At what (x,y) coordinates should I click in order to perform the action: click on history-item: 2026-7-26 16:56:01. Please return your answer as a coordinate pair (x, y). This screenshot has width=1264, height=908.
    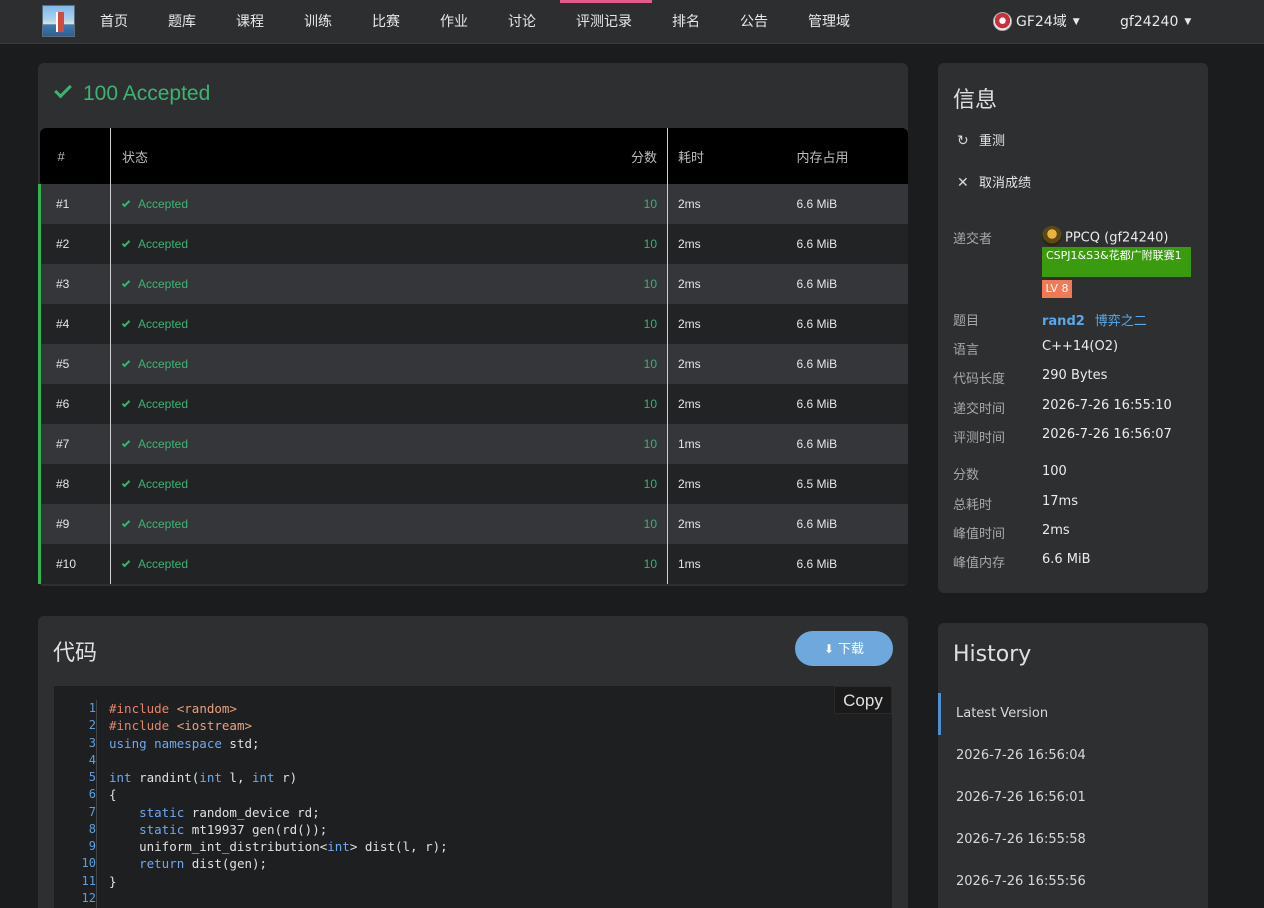
    Looking at the image, I should click on (1073, 798).